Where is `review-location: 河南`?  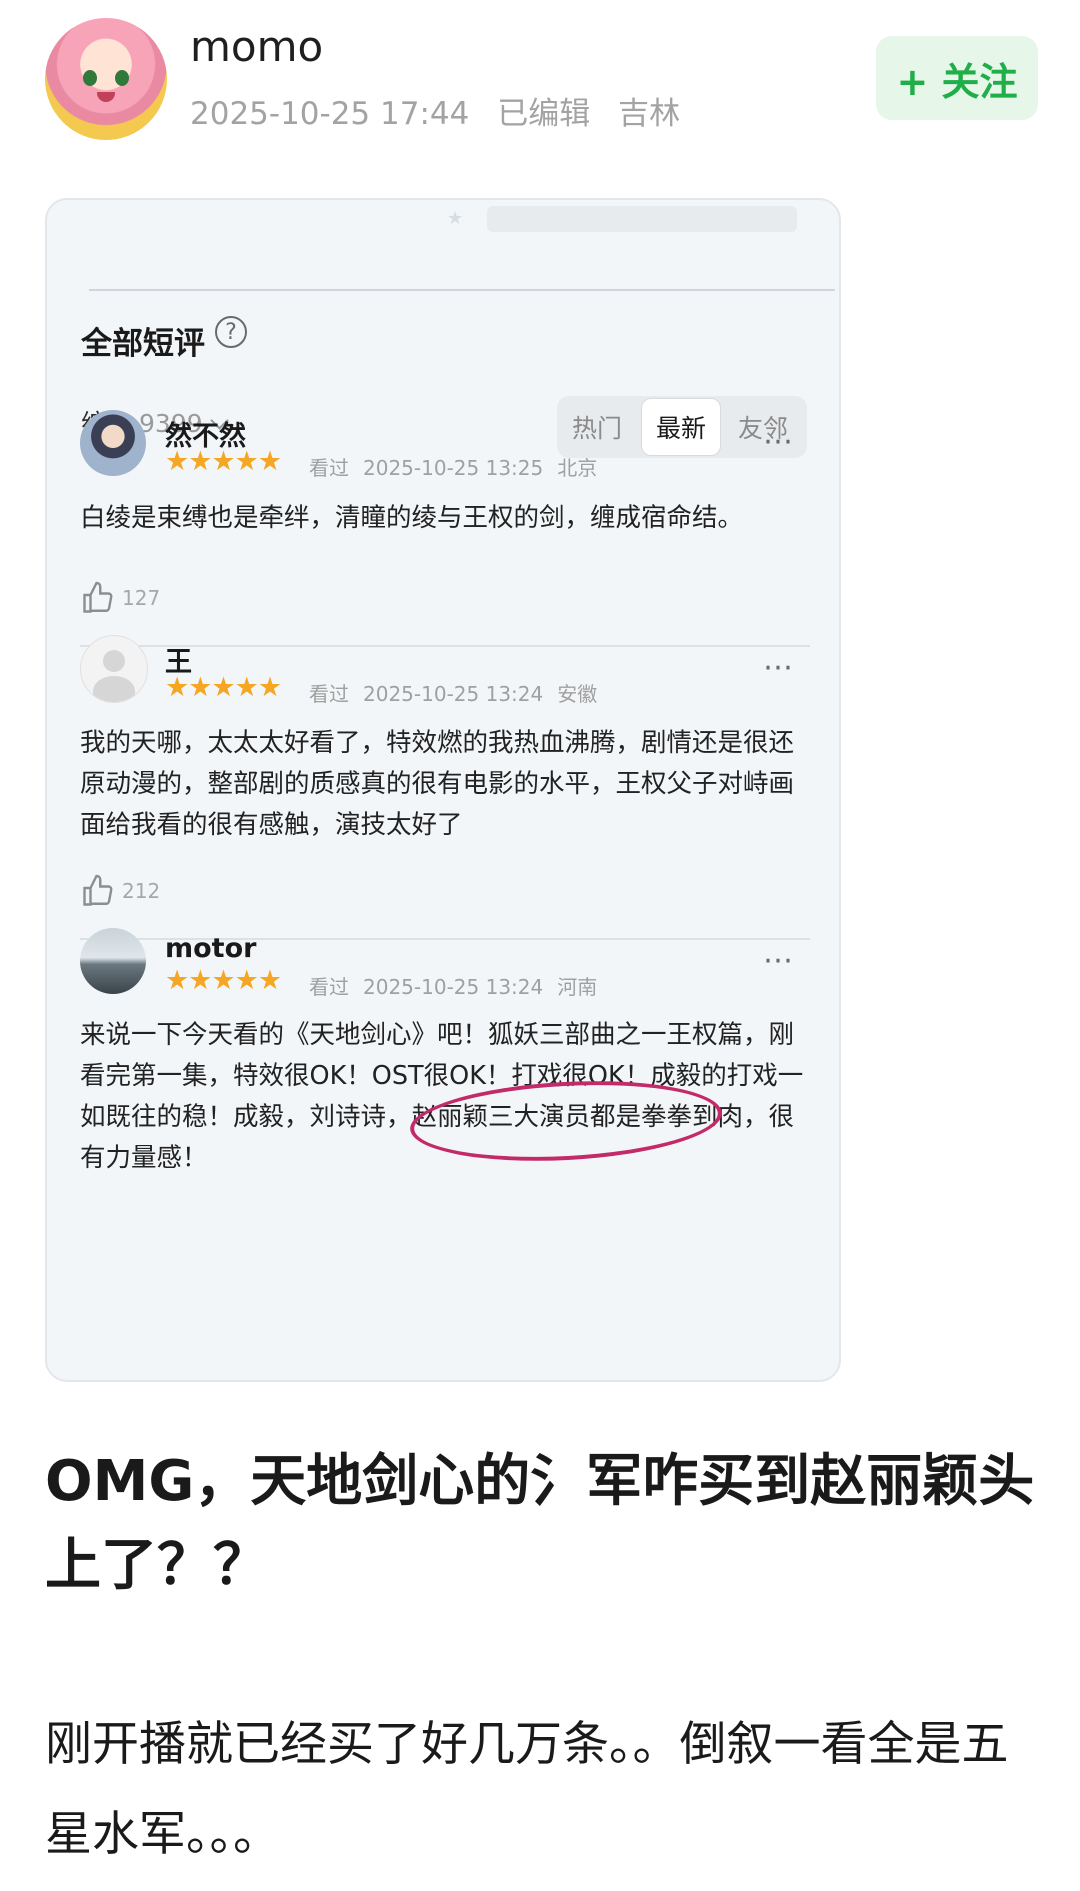
review-location: 河南 is located at coordinates (577, 987).